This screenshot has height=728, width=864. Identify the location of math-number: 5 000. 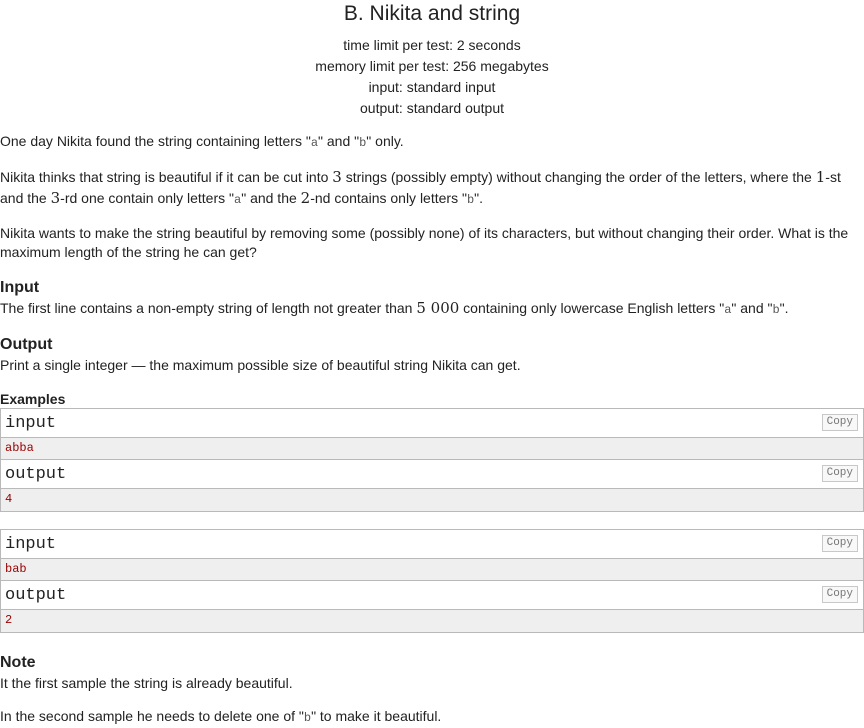
(438, 308).